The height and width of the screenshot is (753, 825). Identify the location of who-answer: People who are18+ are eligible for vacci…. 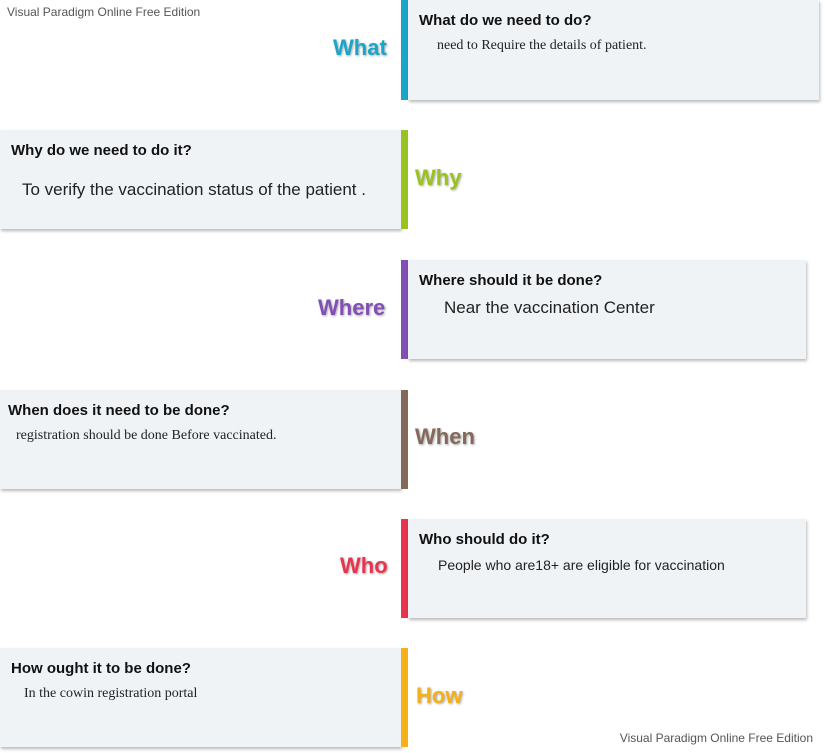
(581, 565).